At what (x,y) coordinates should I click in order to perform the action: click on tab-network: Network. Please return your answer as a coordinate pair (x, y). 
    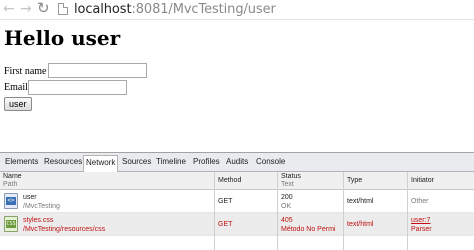
    Looking at the image, I should click on (101, 163).